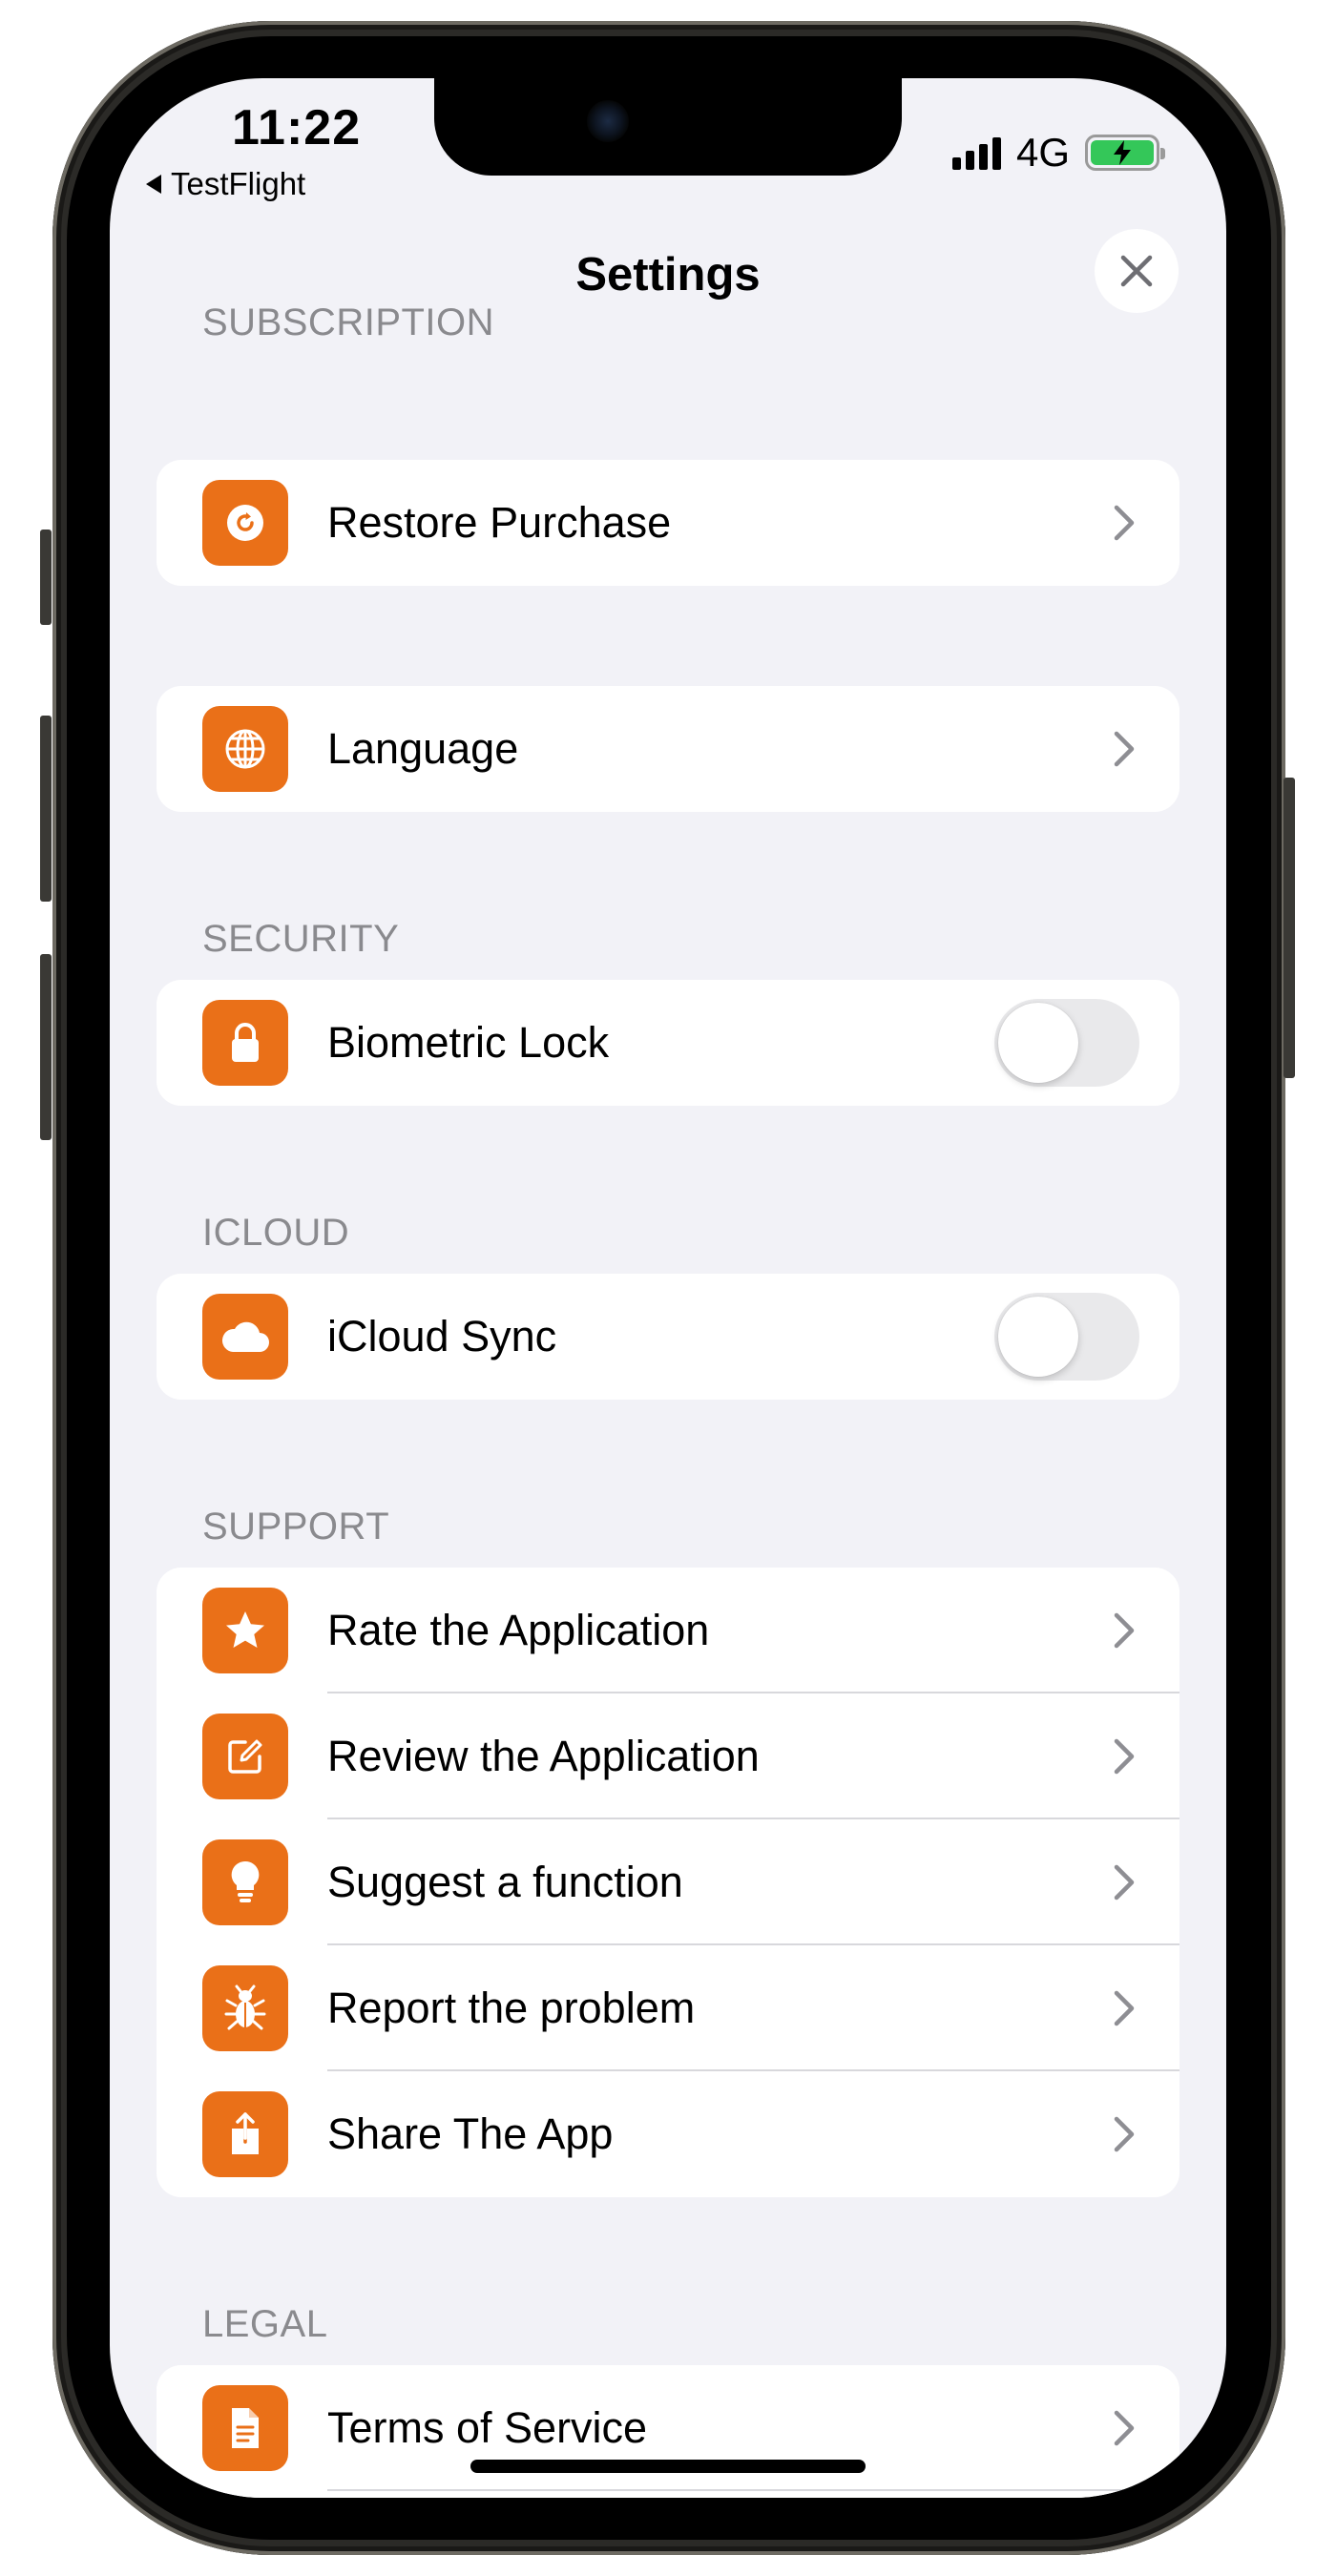 The height and width of the screenshot is (2576, 1336). What do you see at coordinates (668, 2134) in the screenshot?
I see `row-share-app: Share The App` at bounding box center [668, 2134].